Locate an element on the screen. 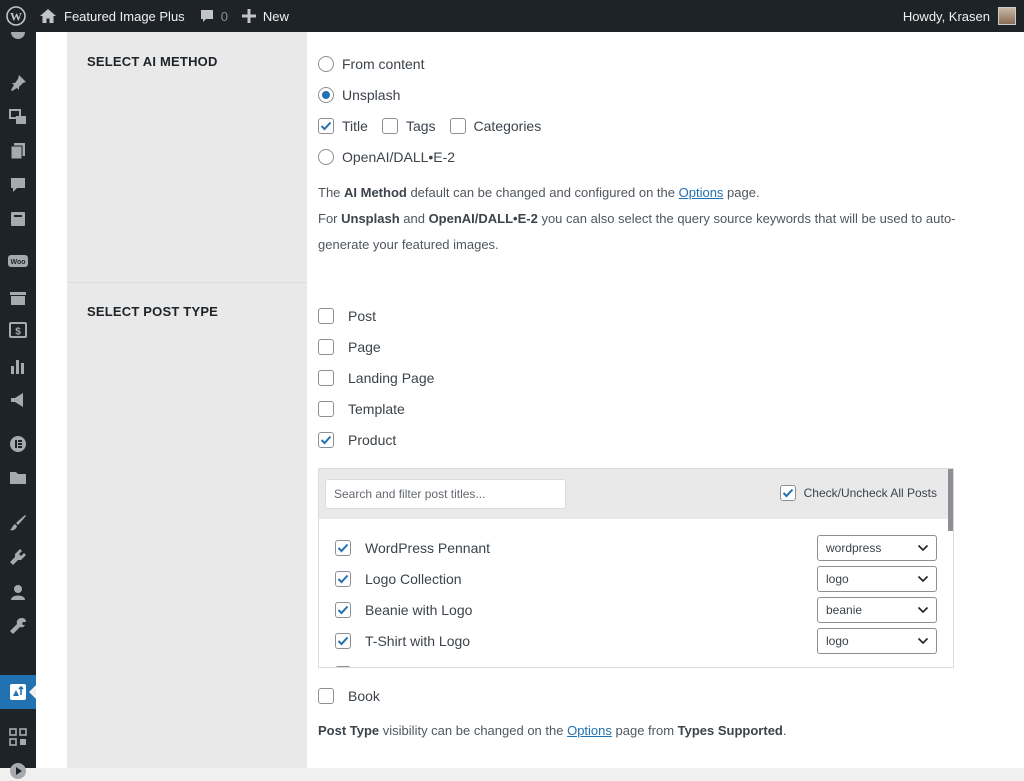  stats-icon is located at coordinates (18, 366).